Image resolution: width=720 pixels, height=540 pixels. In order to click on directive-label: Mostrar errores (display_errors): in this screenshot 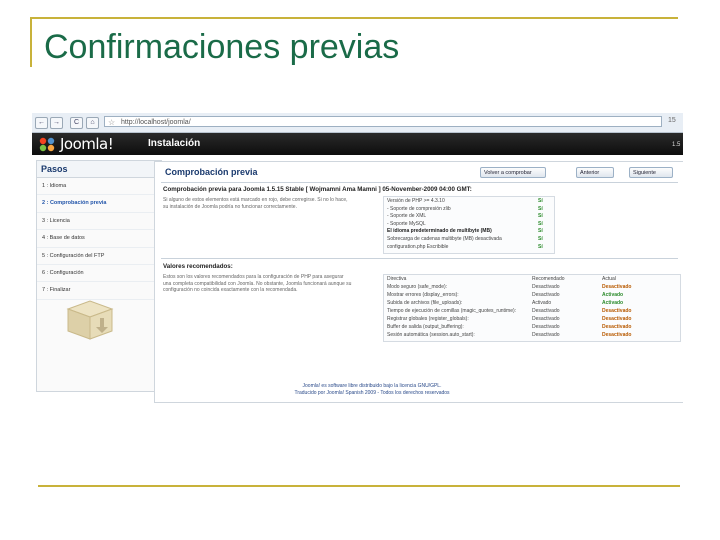, I will do `click(423, 295)`.